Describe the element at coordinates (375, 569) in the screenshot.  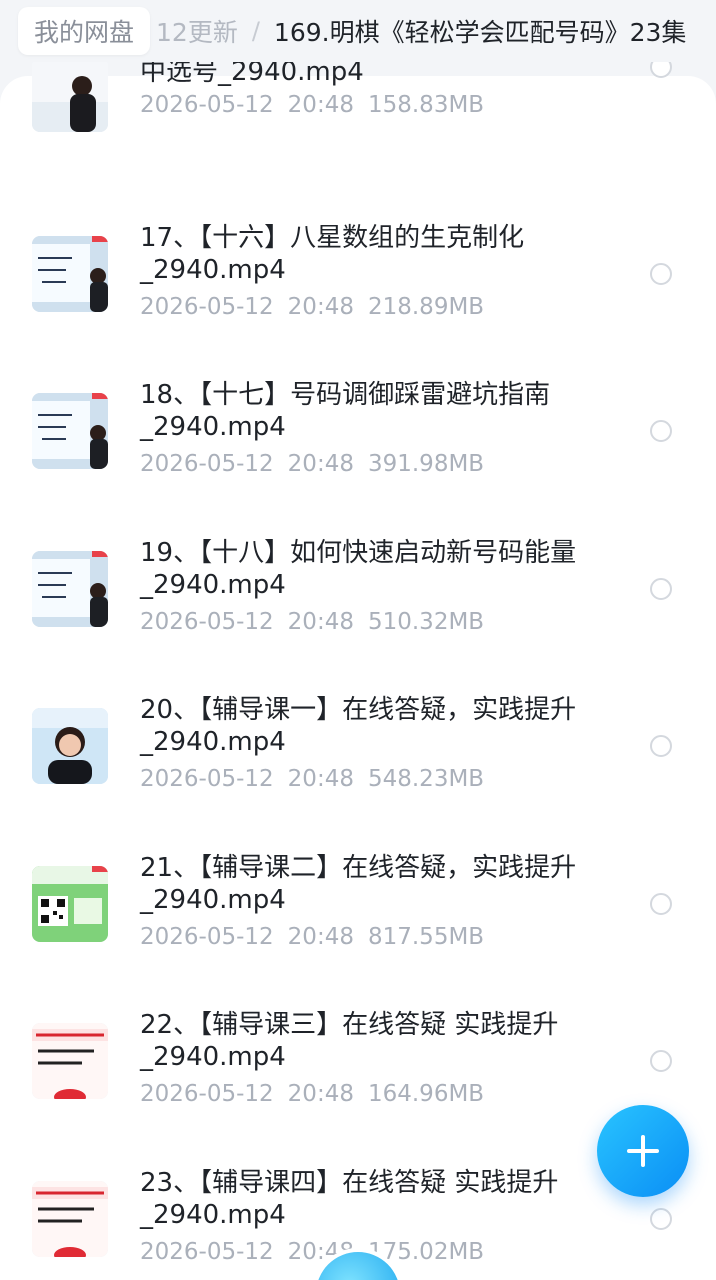
I see `file-name: 19、【十八】如何快速启动新号码能量 _2940.mp4` at that location.